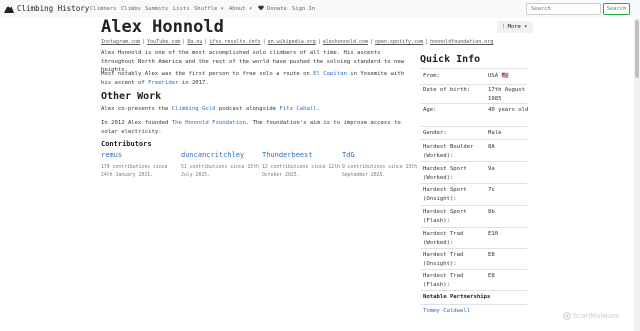 The image size is (640, 331). What do you see at coordinates (473, 132) in the screenshot?
I see `quick-info-row-gender: Gender: Male` at bounding box center [473, 132].